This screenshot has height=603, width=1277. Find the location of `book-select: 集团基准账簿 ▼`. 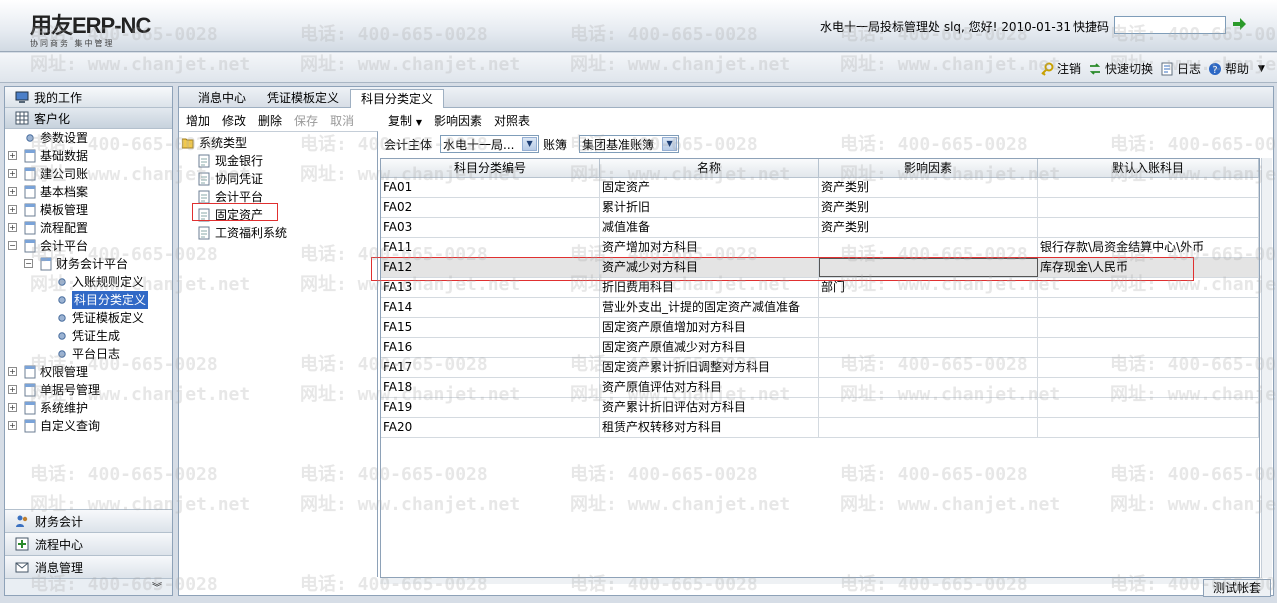

book-select: 集团基准账簿 ▼ is located at coordinates (629, 144).